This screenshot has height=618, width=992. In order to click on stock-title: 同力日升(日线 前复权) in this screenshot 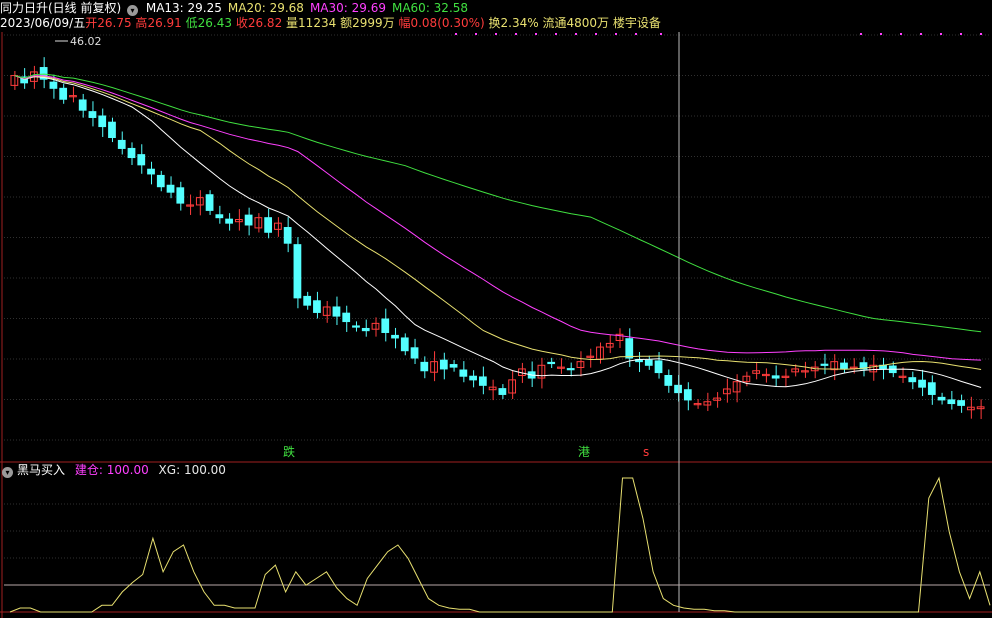, I will do `click(60, 8)`.